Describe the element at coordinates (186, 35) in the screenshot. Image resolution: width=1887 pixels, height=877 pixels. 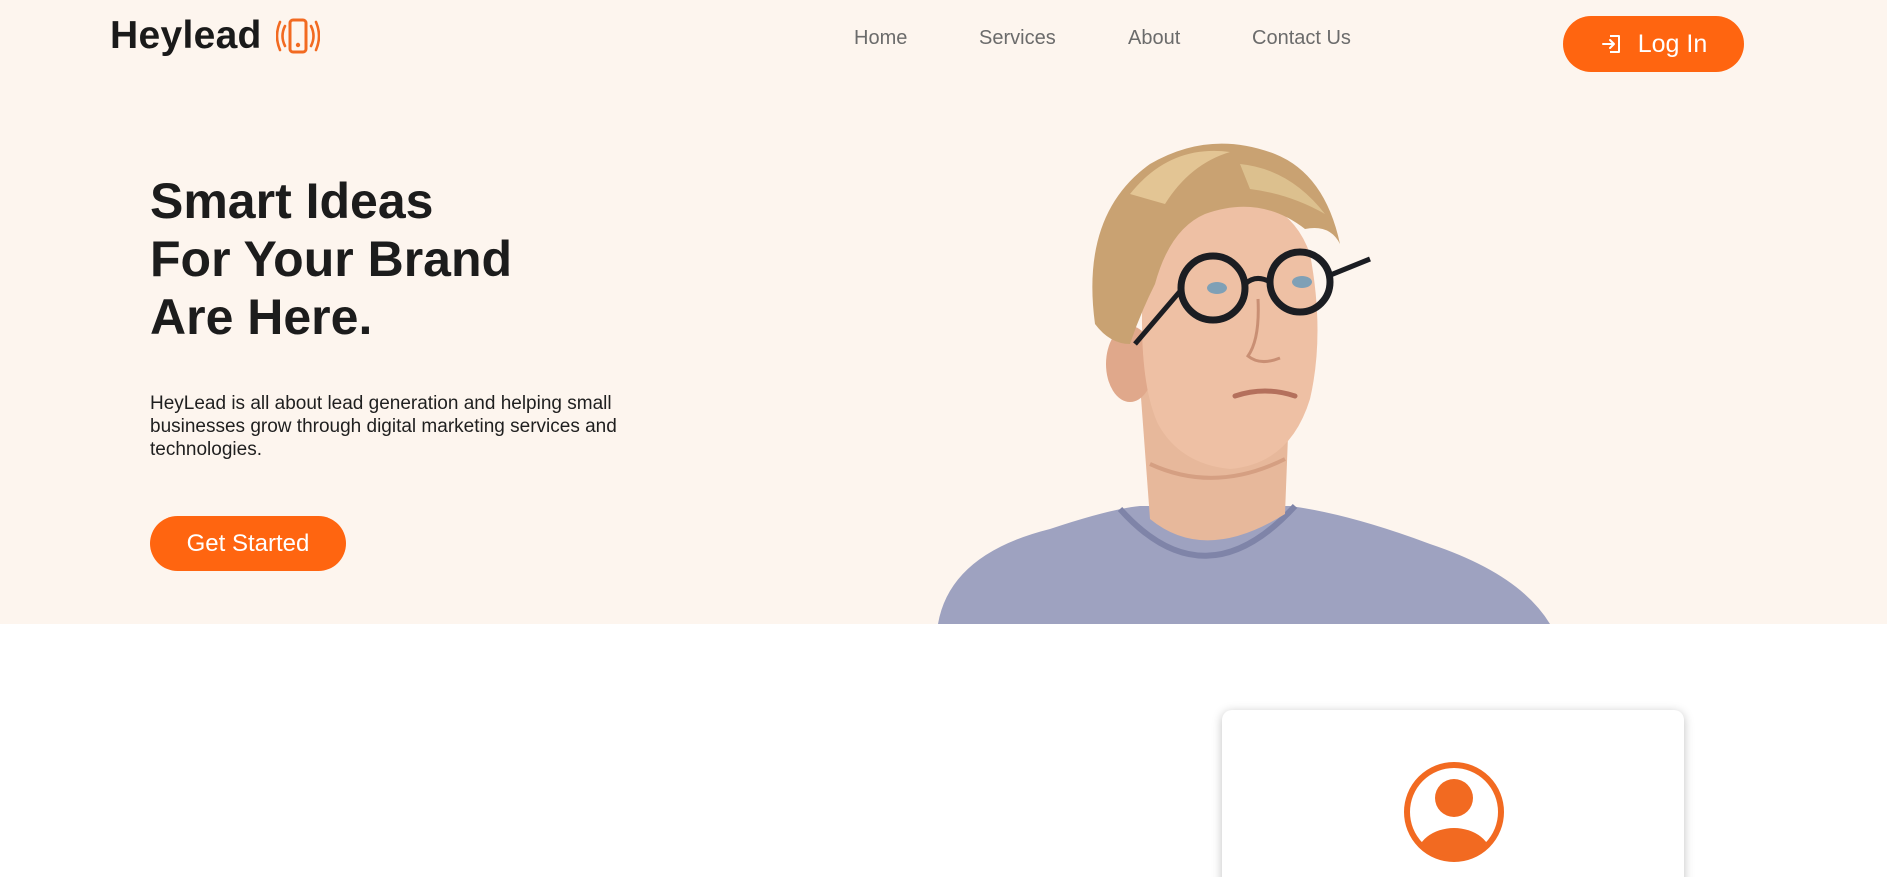
I see `brand-name: Heylead` at that location.